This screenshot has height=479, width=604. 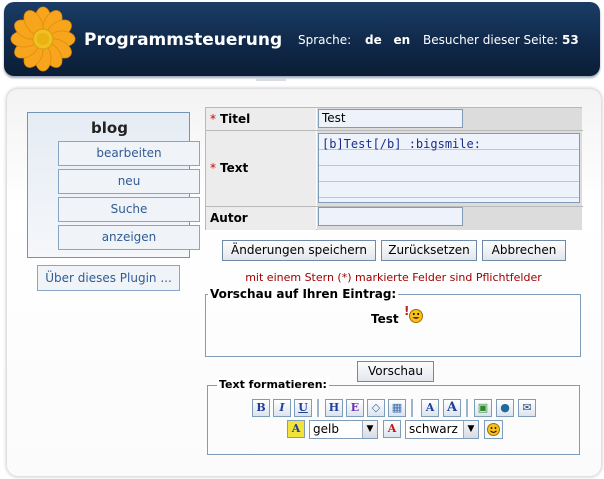 I want to click on text-label: Text, so click(x=234, y=168).